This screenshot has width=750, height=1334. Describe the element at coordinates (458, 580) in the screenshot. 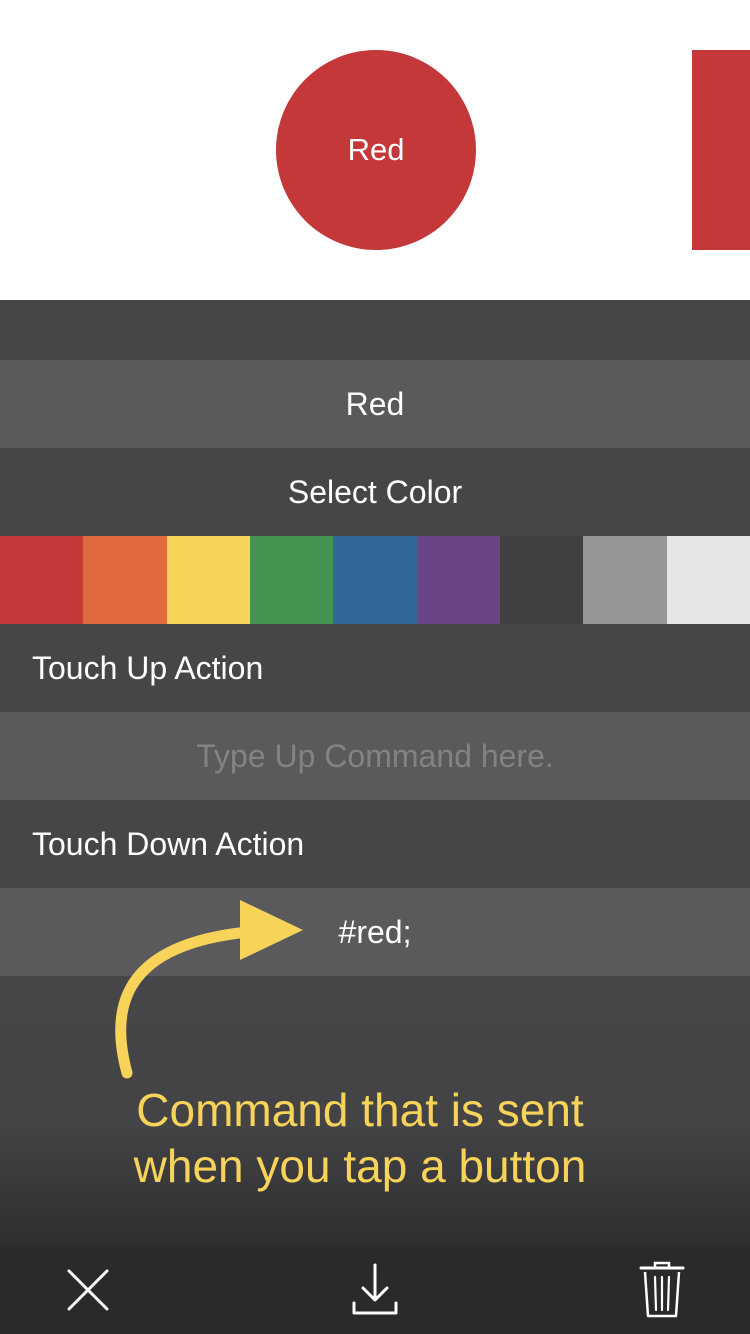

I see `color-swatch-purple` at that location.